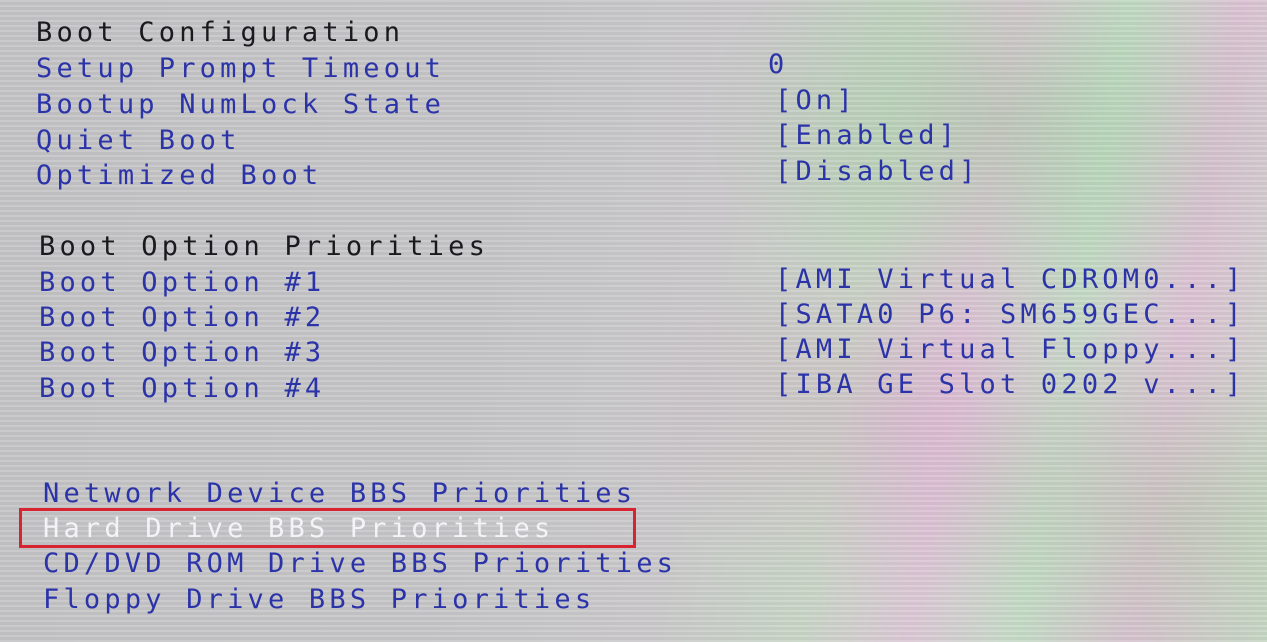 Image resolution: width=1267 pixels, height=642 pixels. I want to click on boot-option-2-value: [SATA0 P6: SM659GEC...], so click(1010, 315).